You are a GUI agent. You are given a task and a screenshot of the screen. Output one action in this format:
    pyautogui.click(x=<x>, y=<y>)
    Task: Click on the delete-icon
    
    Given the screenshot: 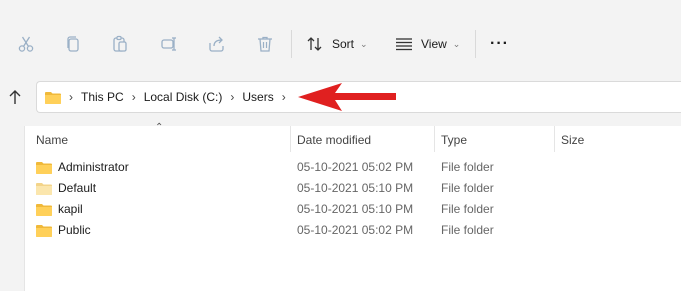 What is the action you would take?
    pyautogui.click(x=265, y=44)
    